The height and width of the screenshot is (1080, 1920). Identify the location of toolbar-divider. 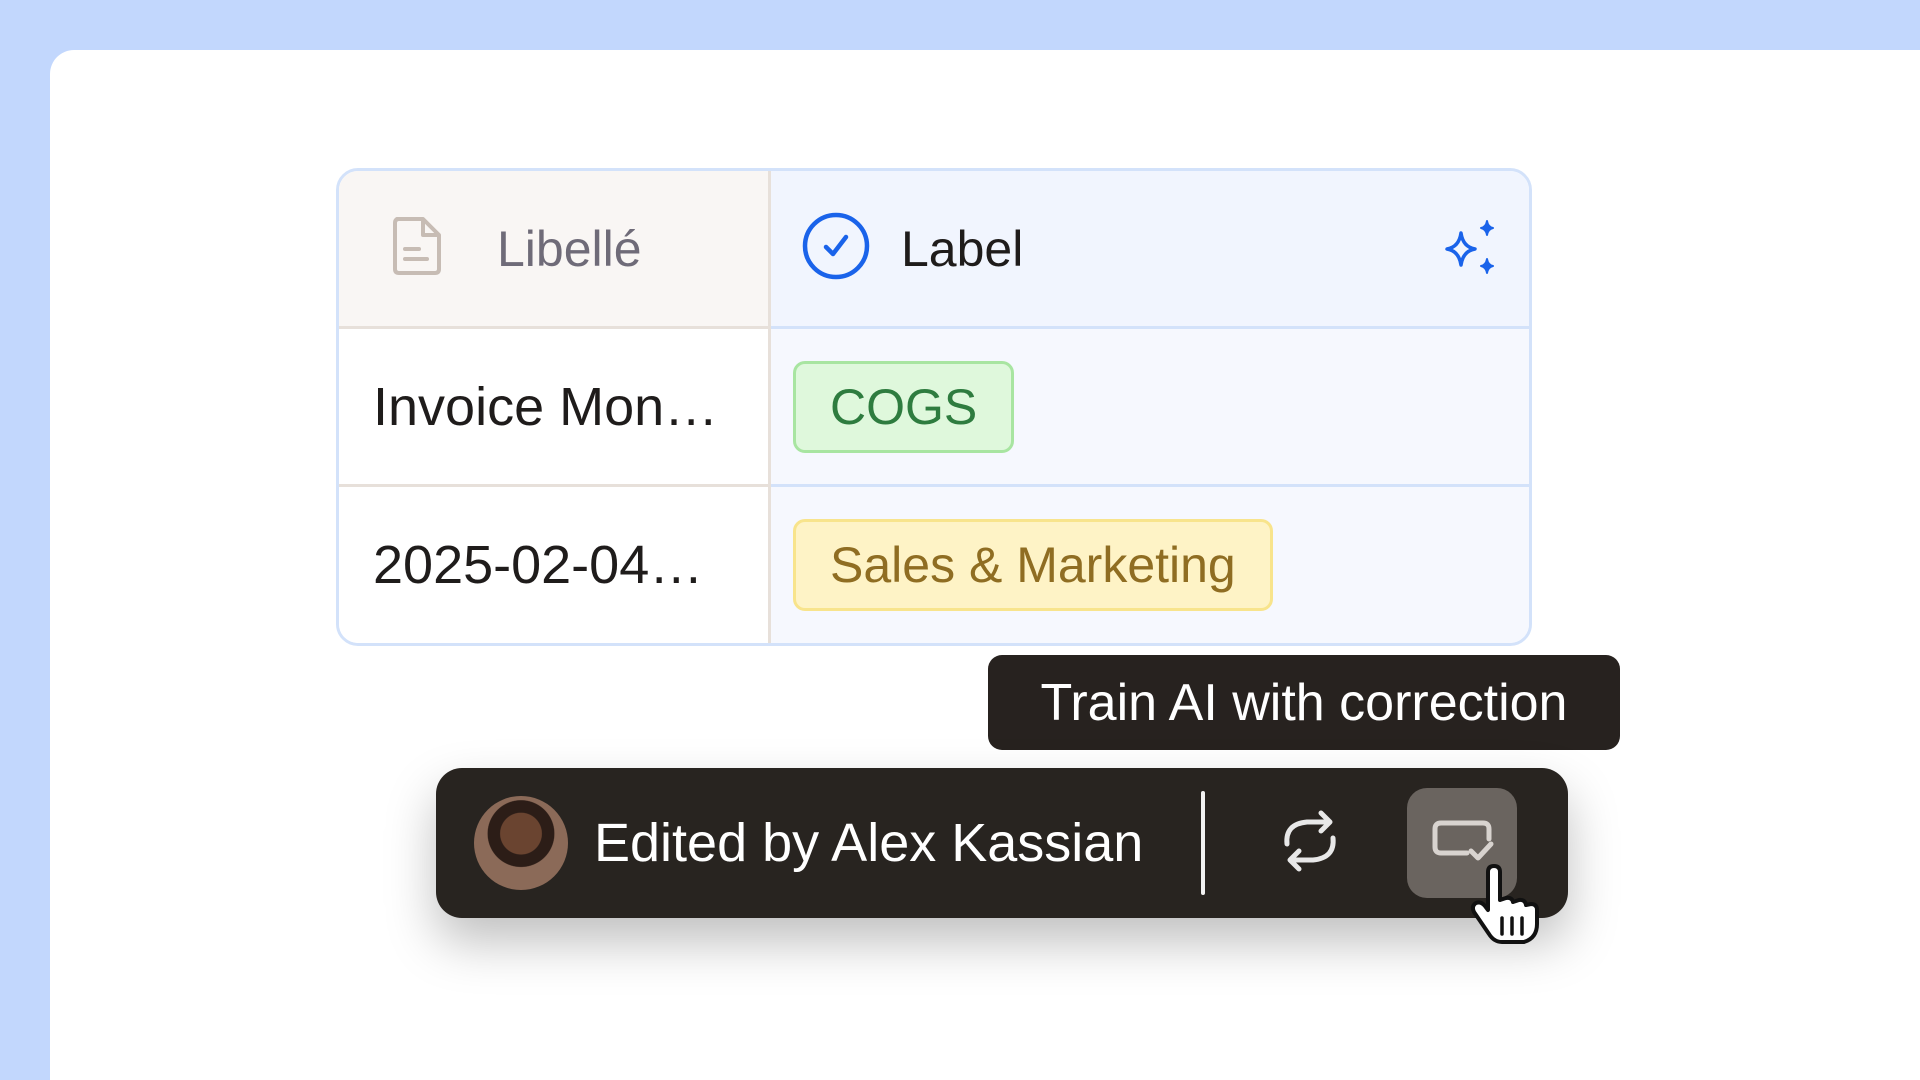
(1203, 843).